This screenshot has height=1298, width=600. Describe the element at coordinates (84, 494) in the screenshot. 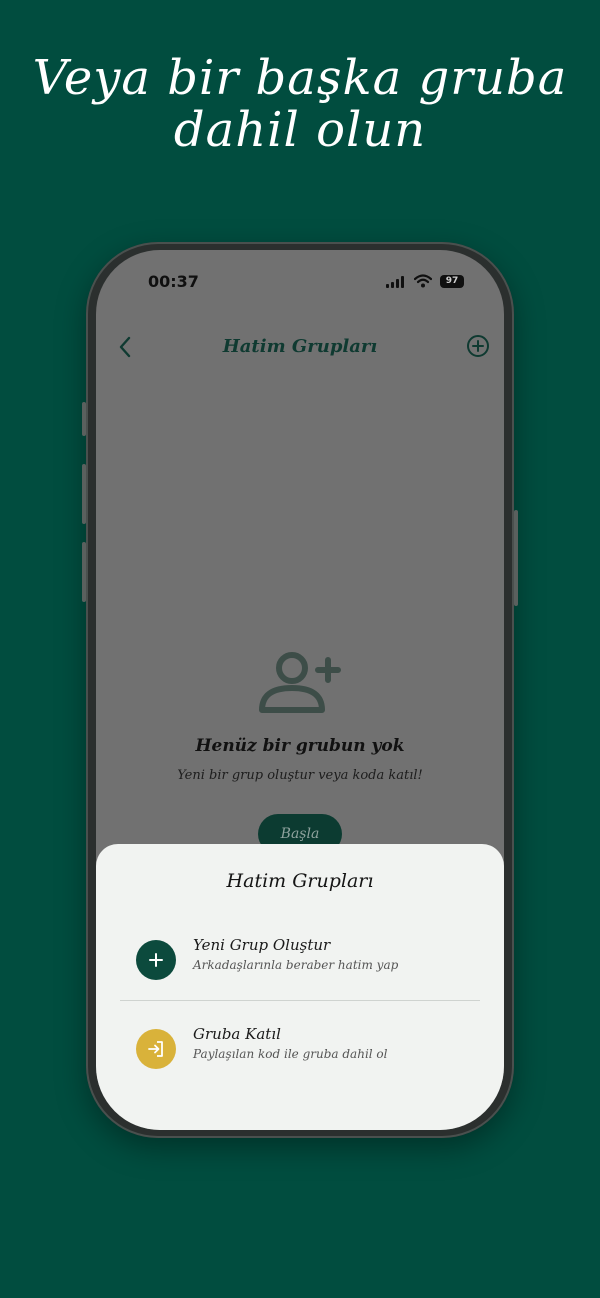

I see `volume-up-button` at that location.